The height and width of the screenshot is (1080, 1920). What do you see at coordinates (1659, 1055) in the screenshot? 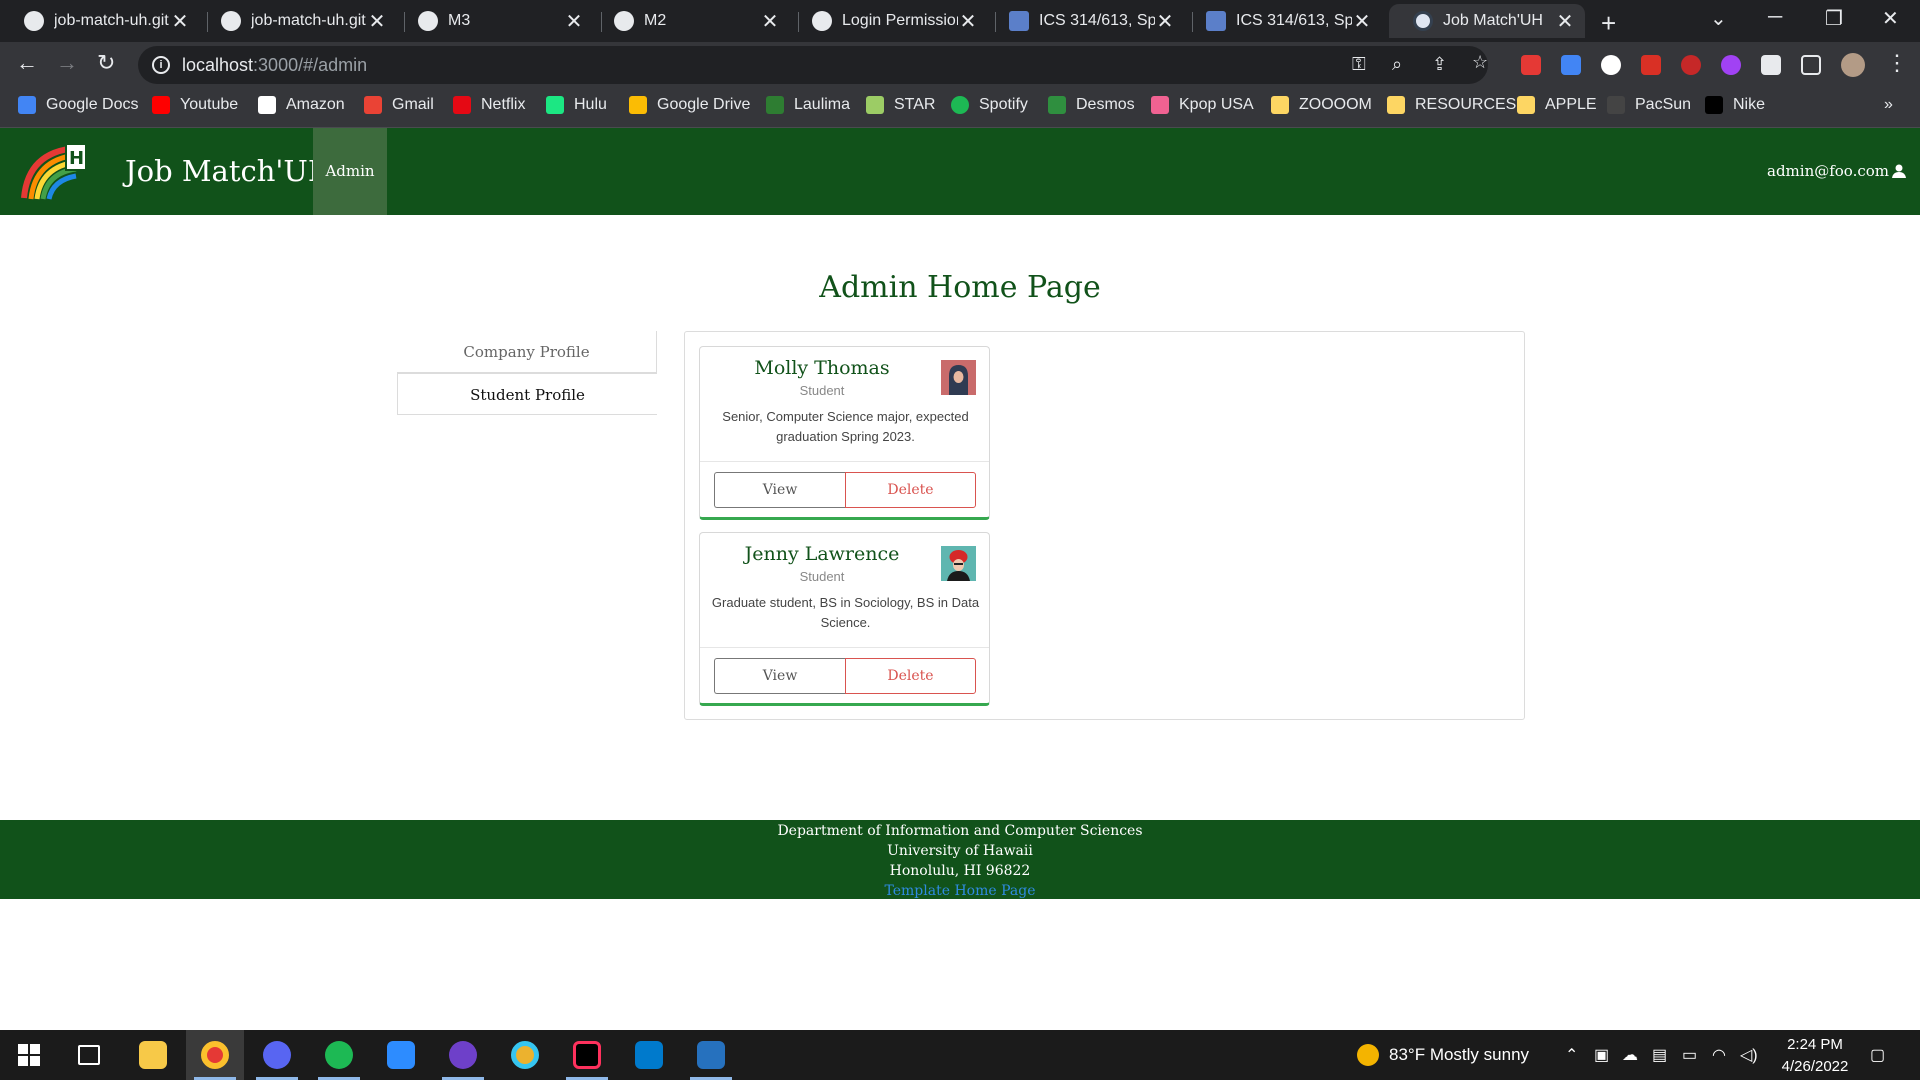
I see `display-icon: ▤` at bounding box center [1659, 1055].